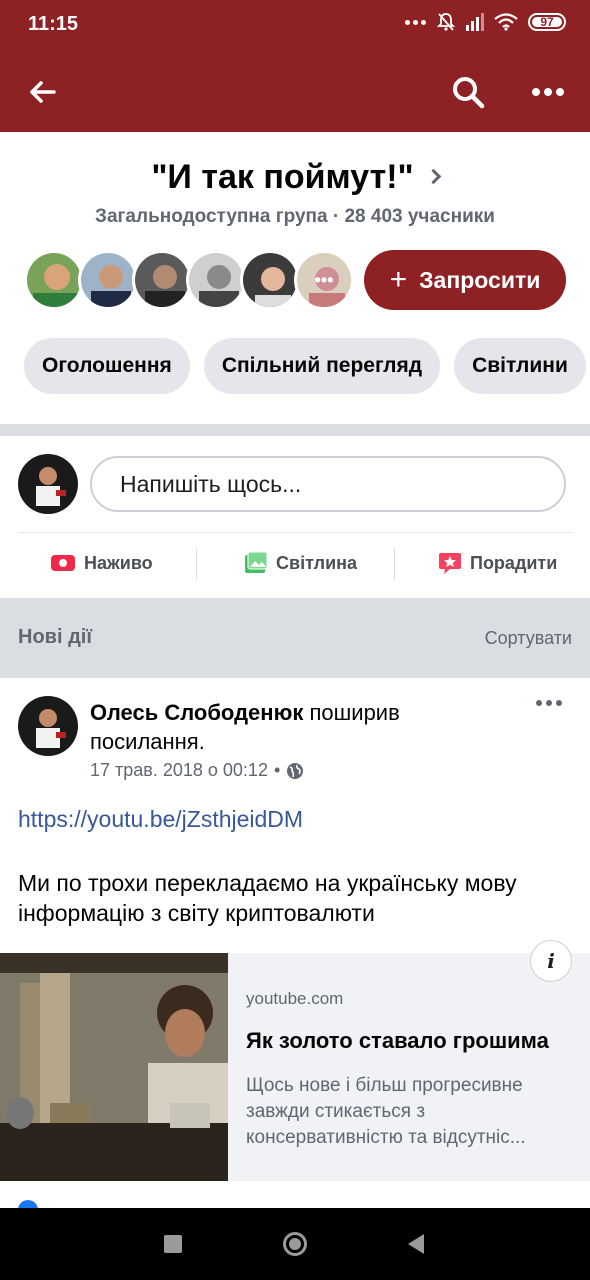 This screenshot has width=590, height=1280. What do you see at coordinates (28, 1204) in the screenshot?
I see `like-icon` at bounding box center [28, 1204].